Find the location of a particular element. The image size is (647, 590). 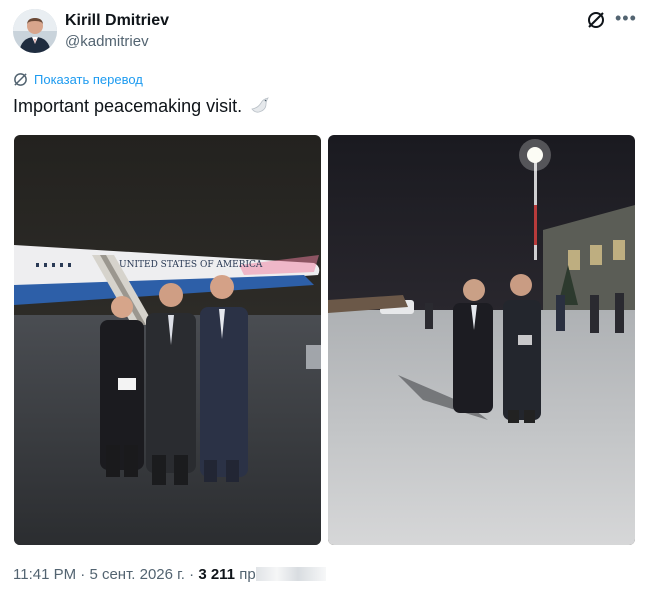

views-label: пр is located at coordinates (247, 574).